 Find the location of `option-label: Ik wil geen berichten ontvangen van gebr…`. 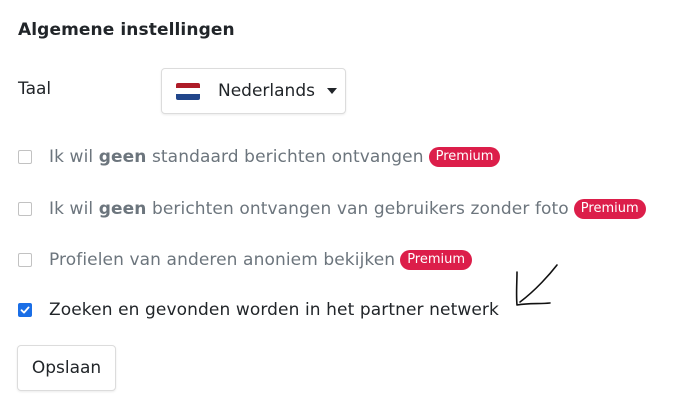

option-label: Ik wil geen berichten ontvangen van gebr… is located at coordinates (309, 209).